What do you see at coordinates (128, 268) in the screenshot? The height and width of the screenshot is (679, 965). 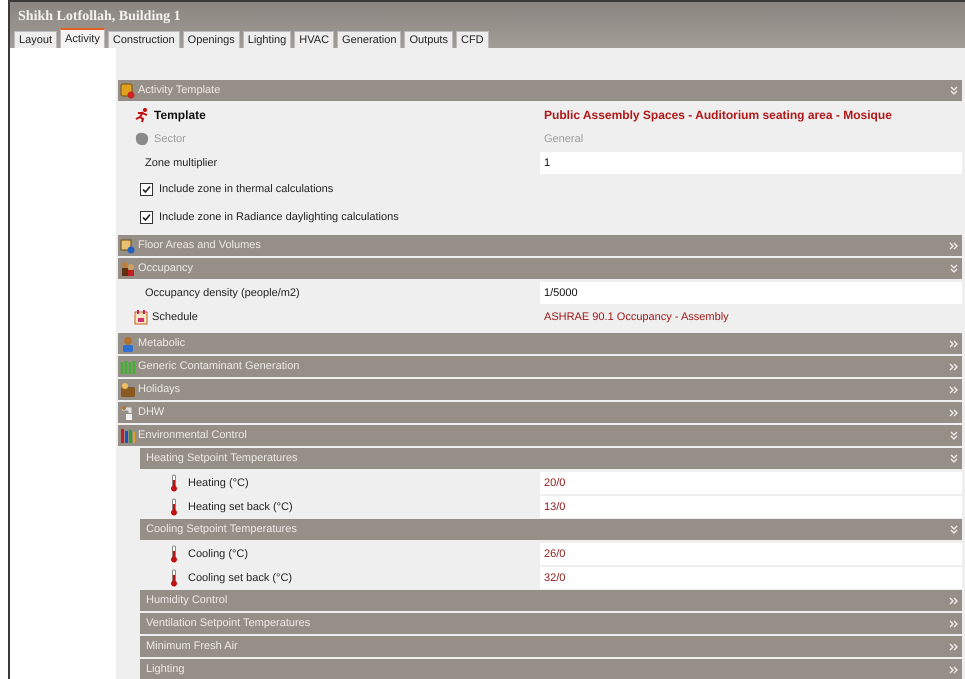 I see `people-icon` at bounding box center [128, 268].